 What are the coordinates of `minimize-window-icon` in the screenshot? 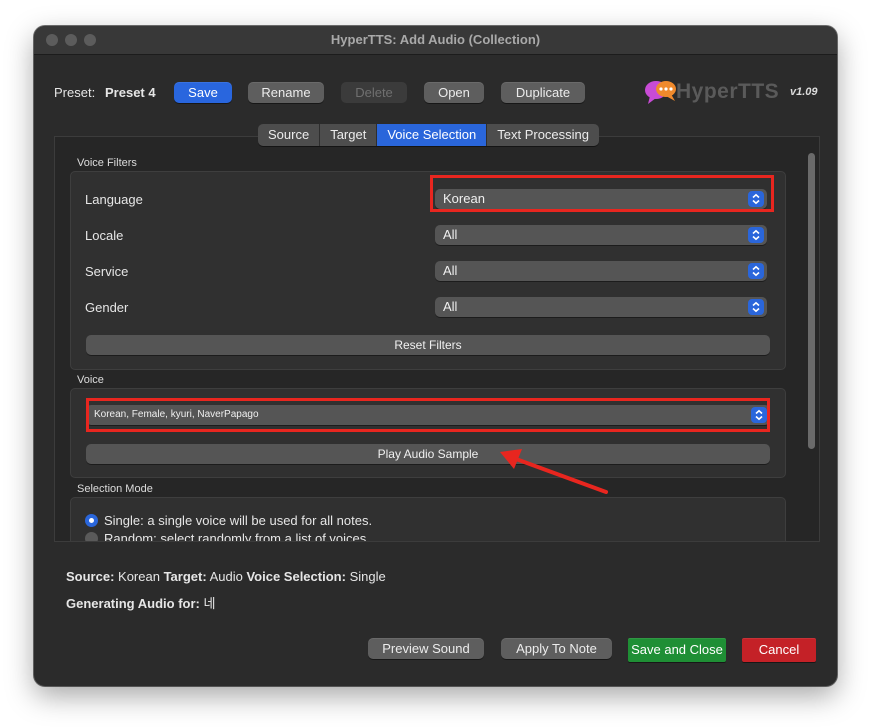 It's located at (71, 40).